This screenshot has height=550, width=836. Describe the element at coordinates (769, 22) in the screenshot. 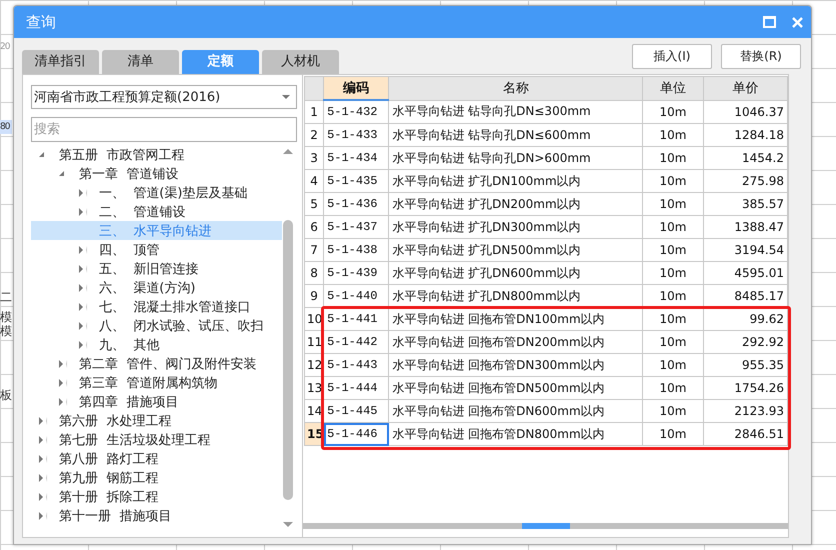

I see `maximize-icon` at that location.